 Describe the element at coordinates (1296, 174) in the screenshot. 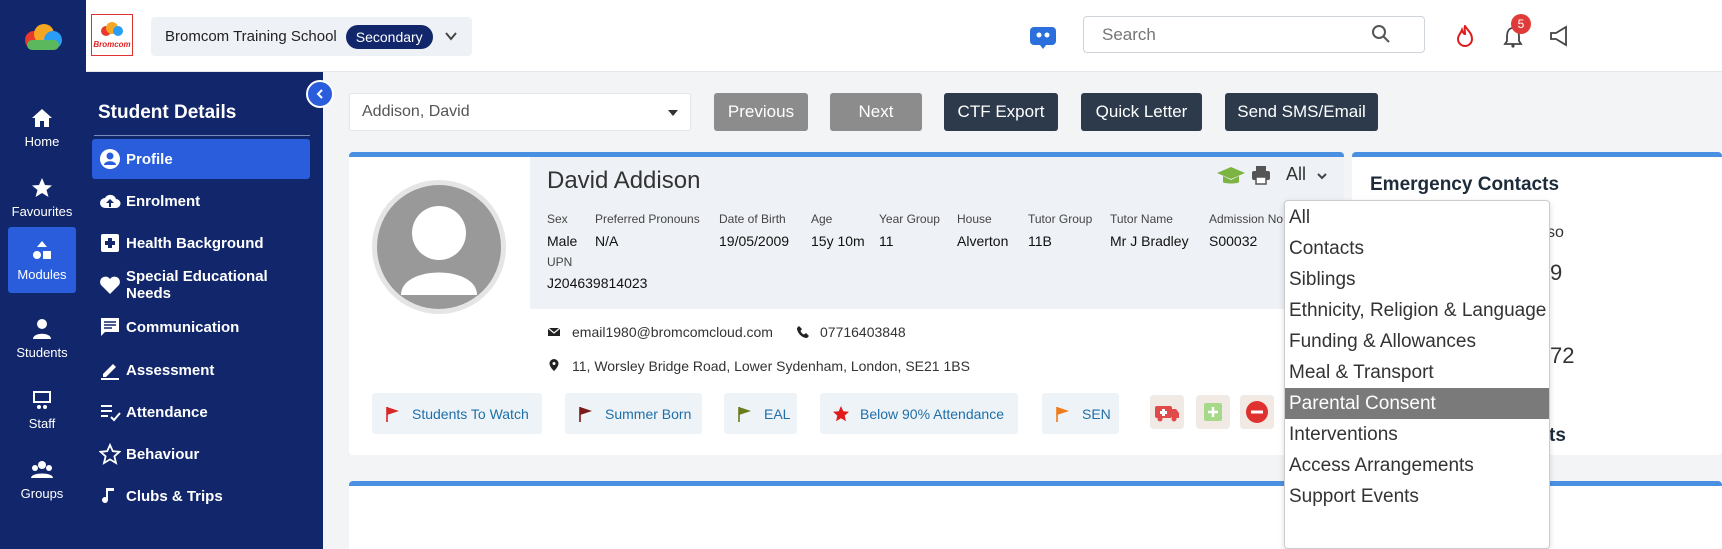

I see `view-filter-select: All` at that location.